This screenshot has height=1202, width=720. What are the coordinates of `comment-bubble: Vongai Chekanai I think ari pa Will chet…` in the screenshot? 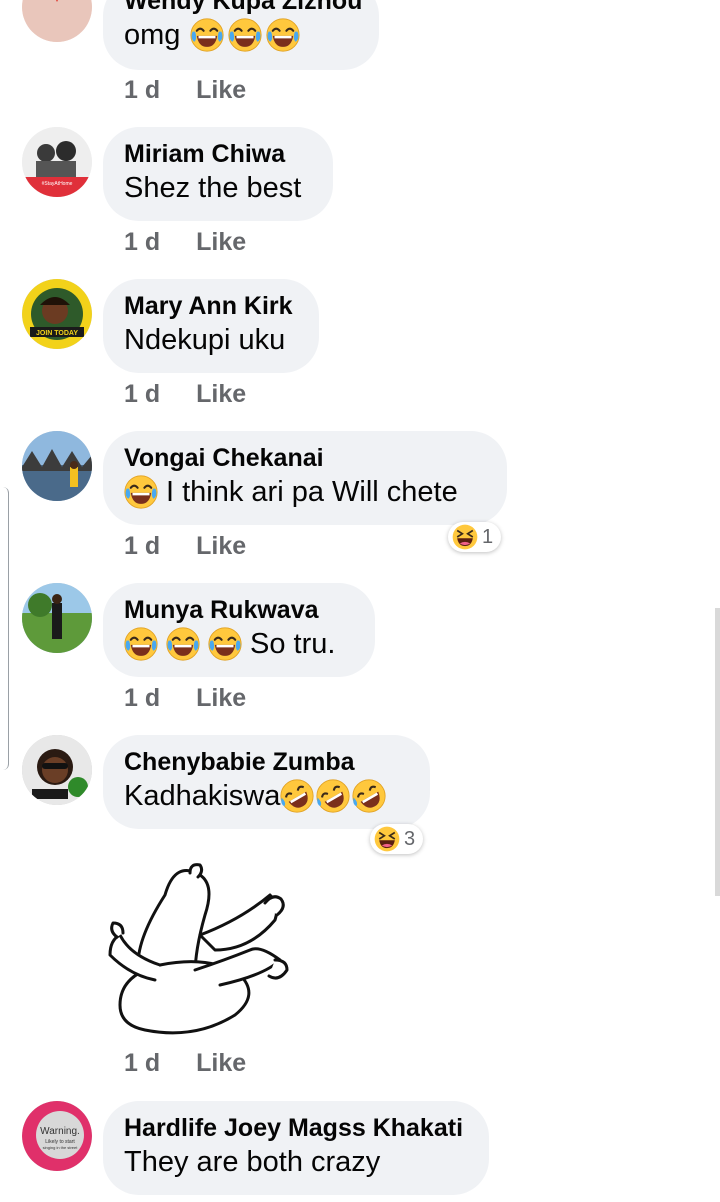 It's located at (305, 478).